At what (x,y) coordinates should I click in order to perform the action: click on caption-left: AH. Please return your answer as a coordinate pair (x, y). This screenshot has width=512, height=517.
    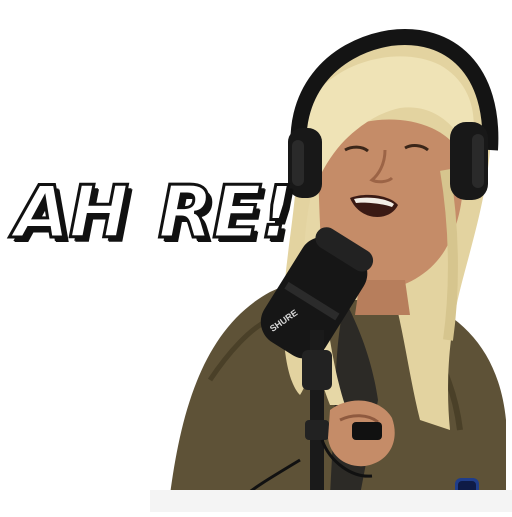
    Looking at the image, I should click on (72, 212).